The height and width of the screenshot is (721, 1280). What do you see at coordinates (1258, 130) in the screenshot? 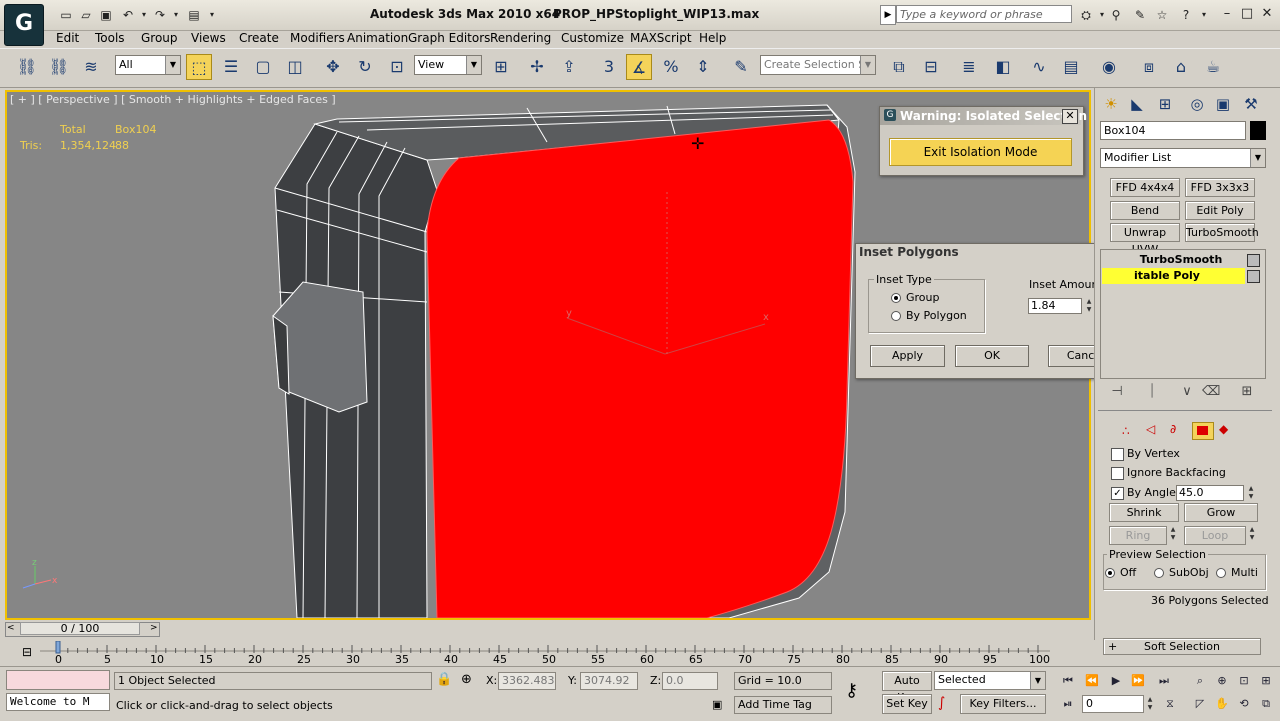
I see `object-color-swatch` at bounding box center [1258, 130].